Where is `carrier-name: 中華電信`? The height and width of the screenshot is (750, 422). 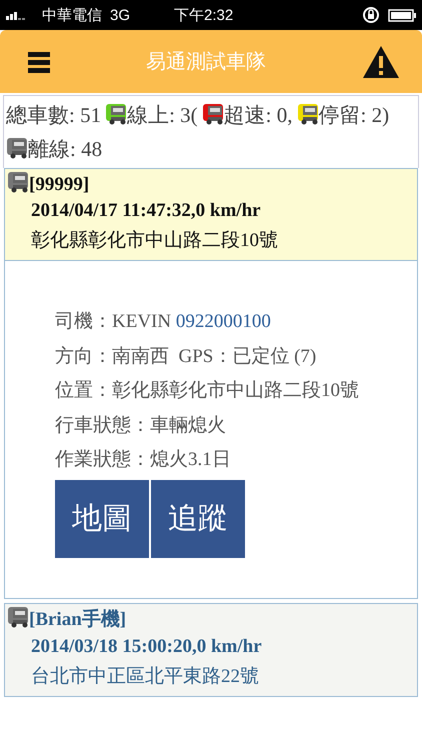 carrier-name: 中華電信 is located at coordinates (72, 15).